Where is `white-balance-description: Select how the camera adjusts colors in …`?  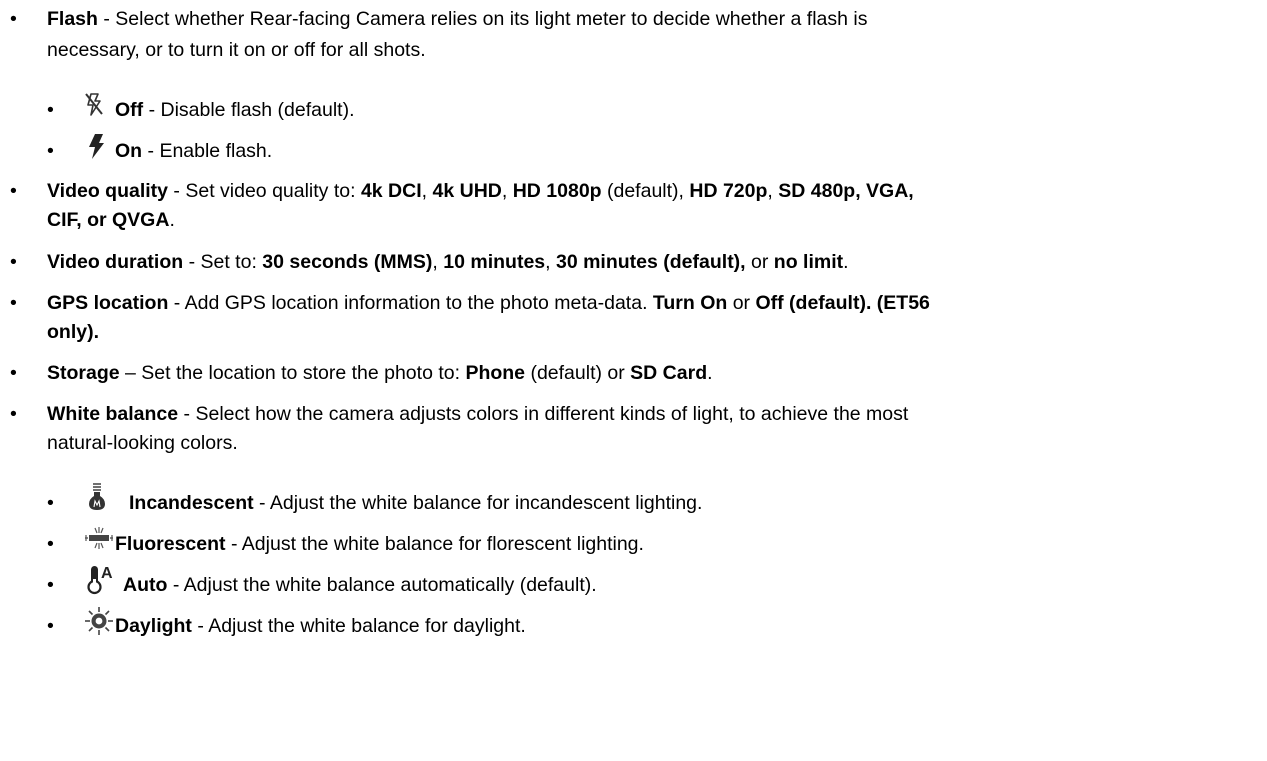
white-balance-description: Select how the camera adjusts colors in … is located at coordinates (552, 414).